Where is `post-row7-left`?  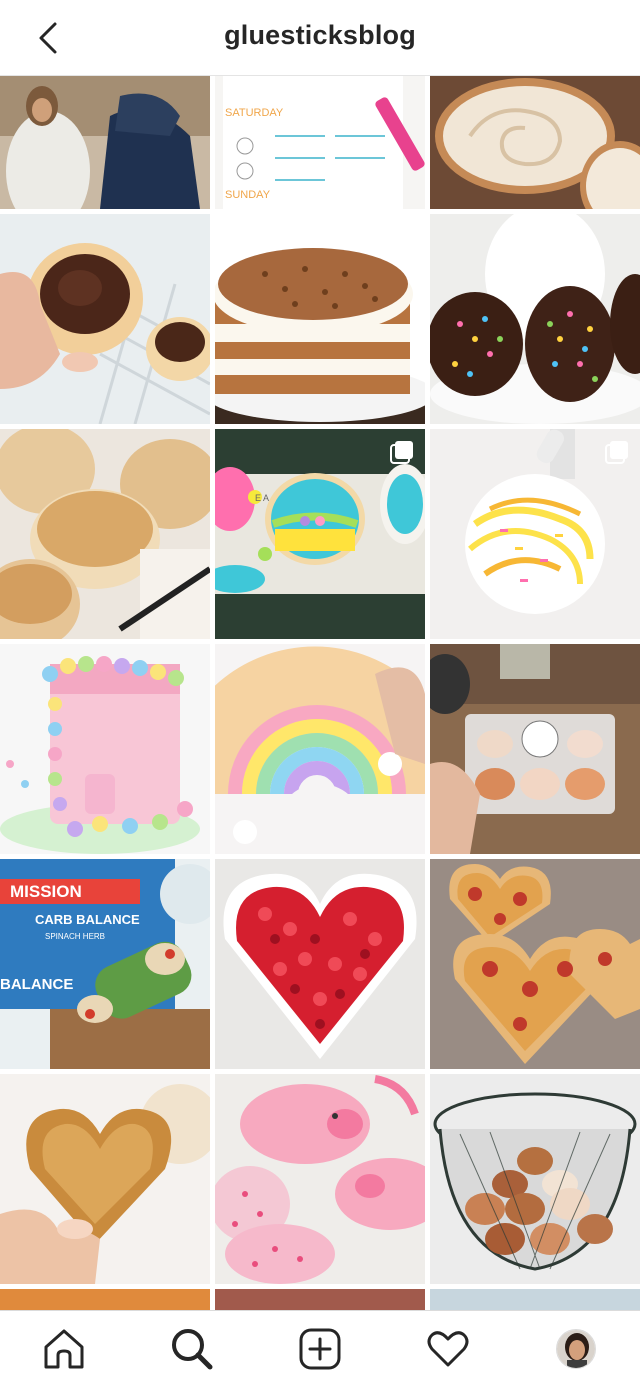
post-row7-left is located at coordinates (105, 1299).